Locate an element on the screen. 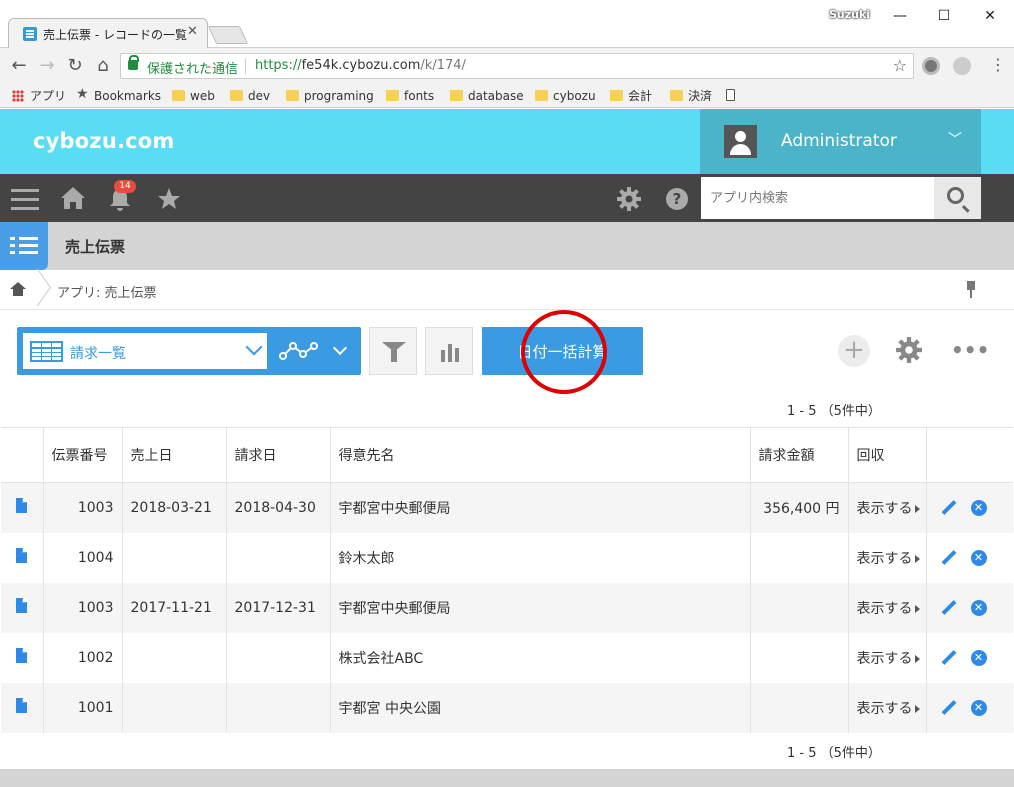 Image resolution: width=1014 pixels, height=787 pixels. column-header: 売上日 is located at coordinates (173, 455).